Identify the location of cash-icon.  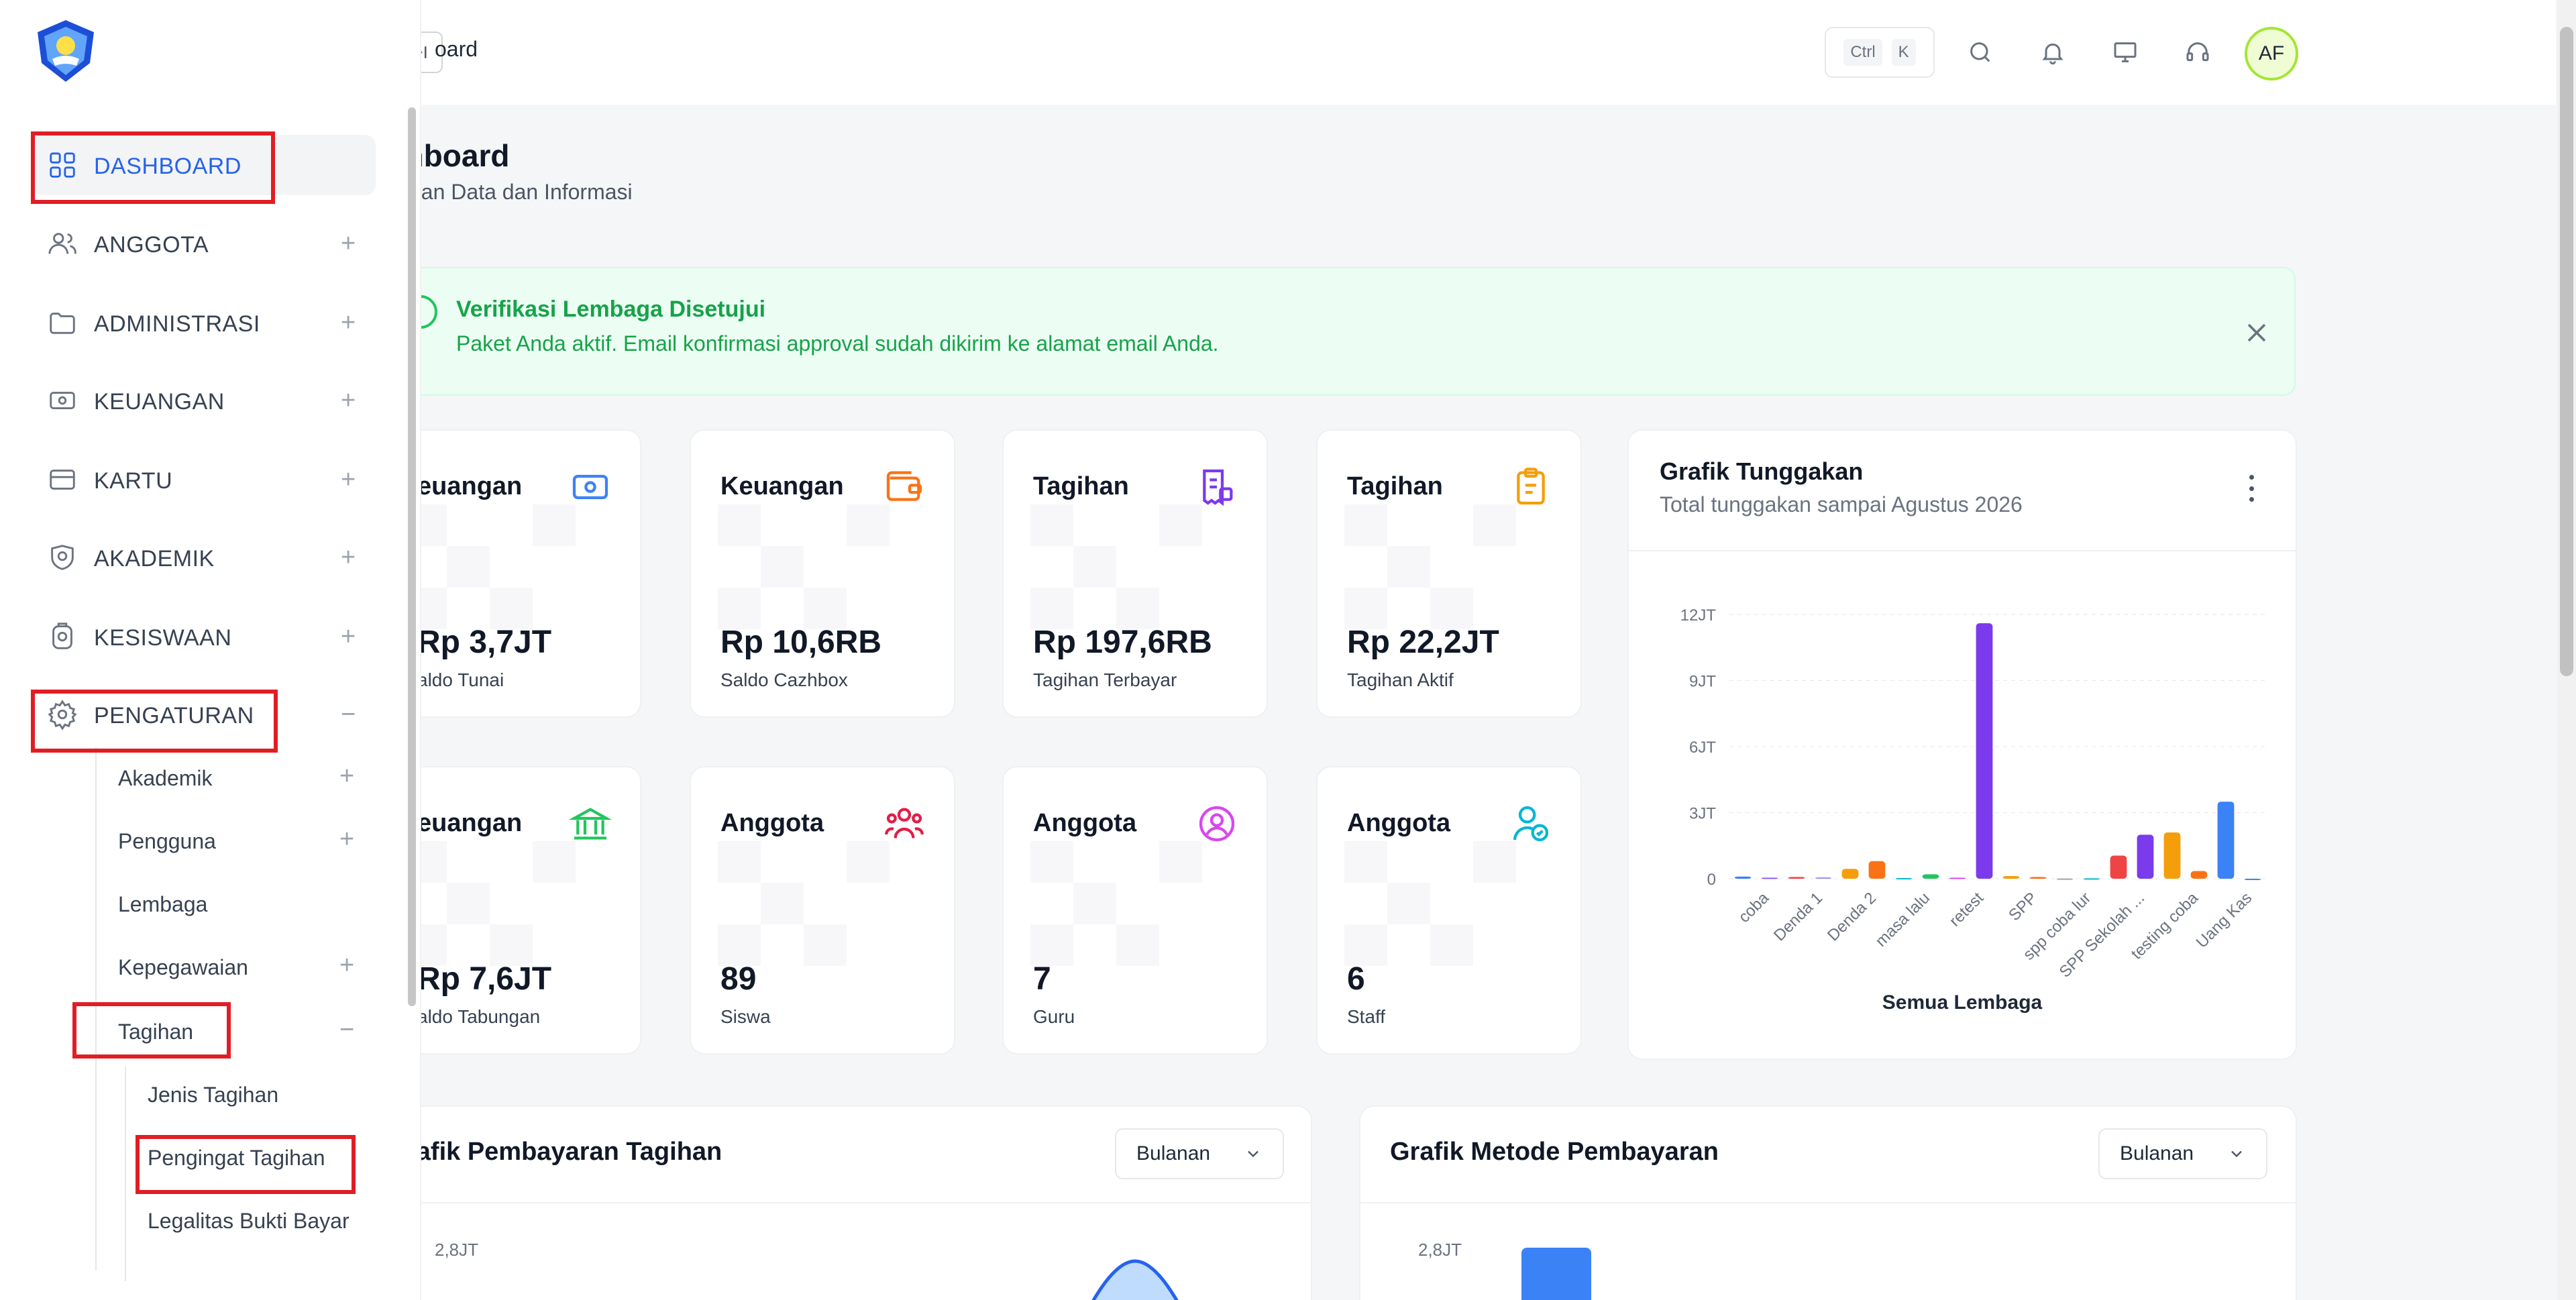
(590, 487).